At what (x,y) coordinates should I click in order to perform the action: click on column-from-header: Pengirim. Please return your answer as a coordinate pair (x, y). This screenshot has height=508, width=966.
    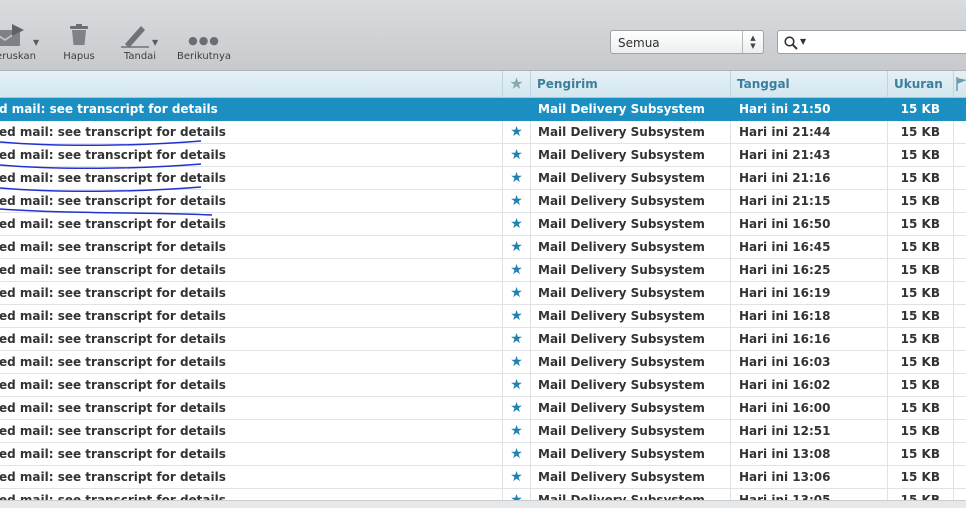
    Looking at the image, I should click on (630, 84).